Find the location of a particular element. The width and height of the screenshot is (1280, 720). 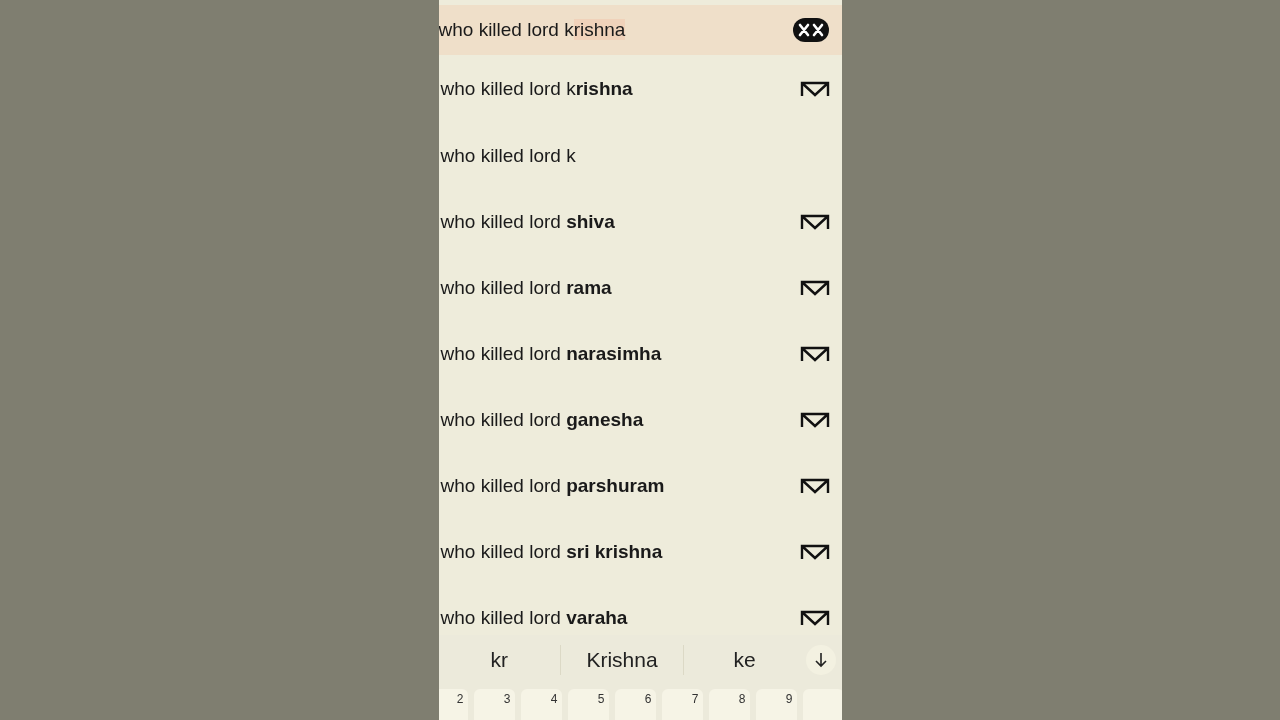

keyboard-key: 2 is located at coordinates (453, 704).